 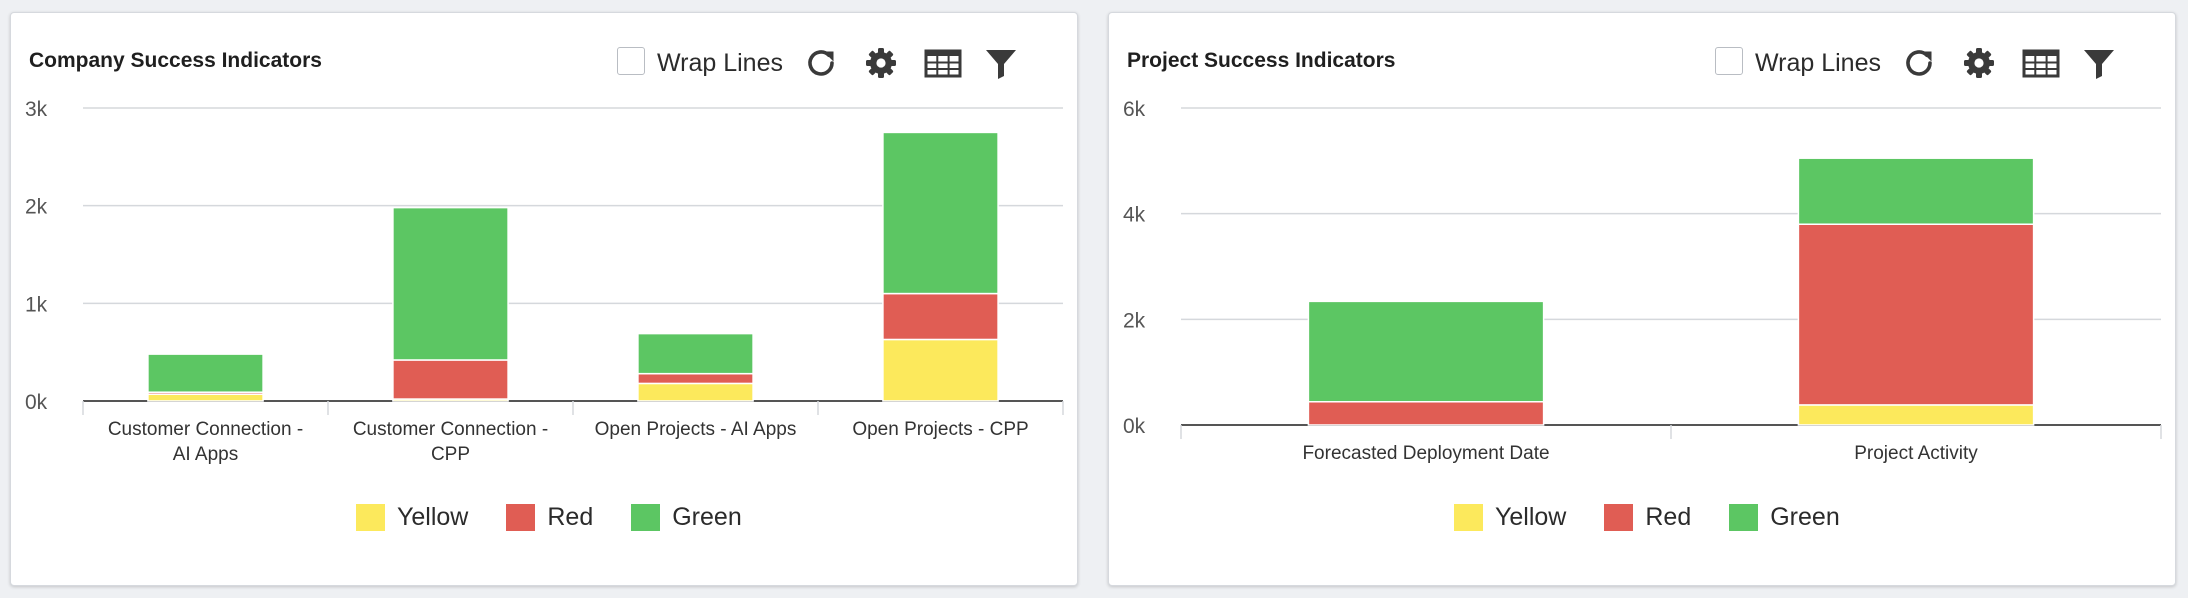 What do you see at coordinates (1425, 453) in the screenshot?
I see `x-tick-label: Forecasted Deployment Date` at bounding box center [1425, 453].